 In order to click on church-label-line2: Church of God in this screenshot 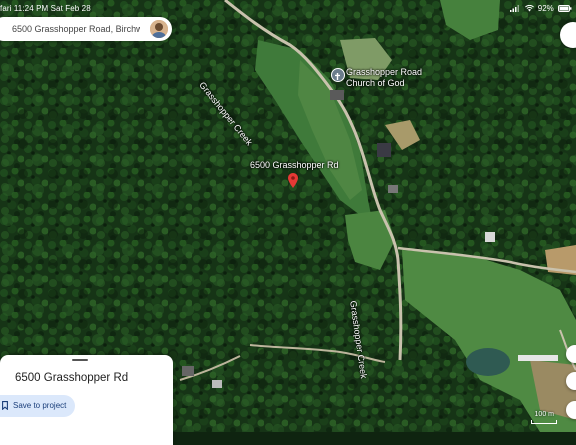, I will do `click(375, 83)`.